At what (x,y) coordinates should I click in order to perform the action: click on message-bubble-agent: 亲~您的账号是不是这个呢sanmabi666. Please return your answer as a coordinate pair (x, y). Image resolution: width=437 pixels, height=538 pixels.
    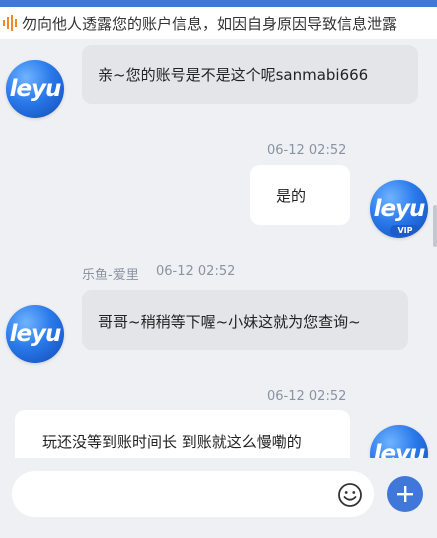
    Looking at the image, I should click on (250, 74).